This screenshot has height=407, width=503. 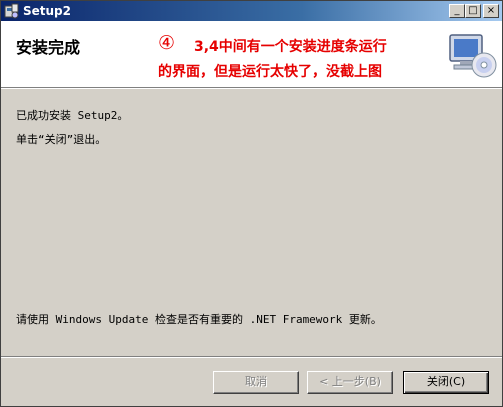 What do you see at coordinates (290, 47) in the screenshot?
I see `annotation-line-1: 3,4中间有一个安装进度条运行` at bounding box center [290, 47].